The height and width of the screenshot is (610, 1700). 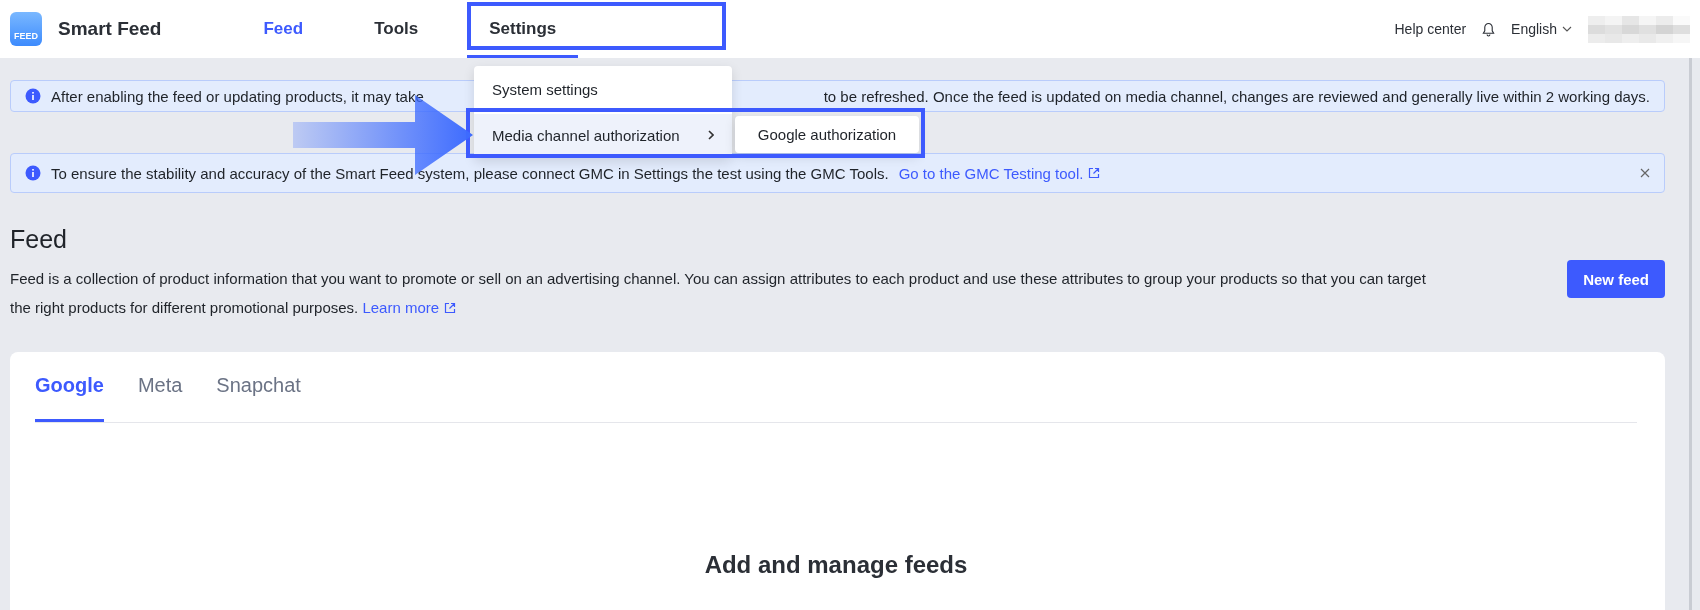 I want to click on nav-tab: Settings, so click(x=523, y=29).